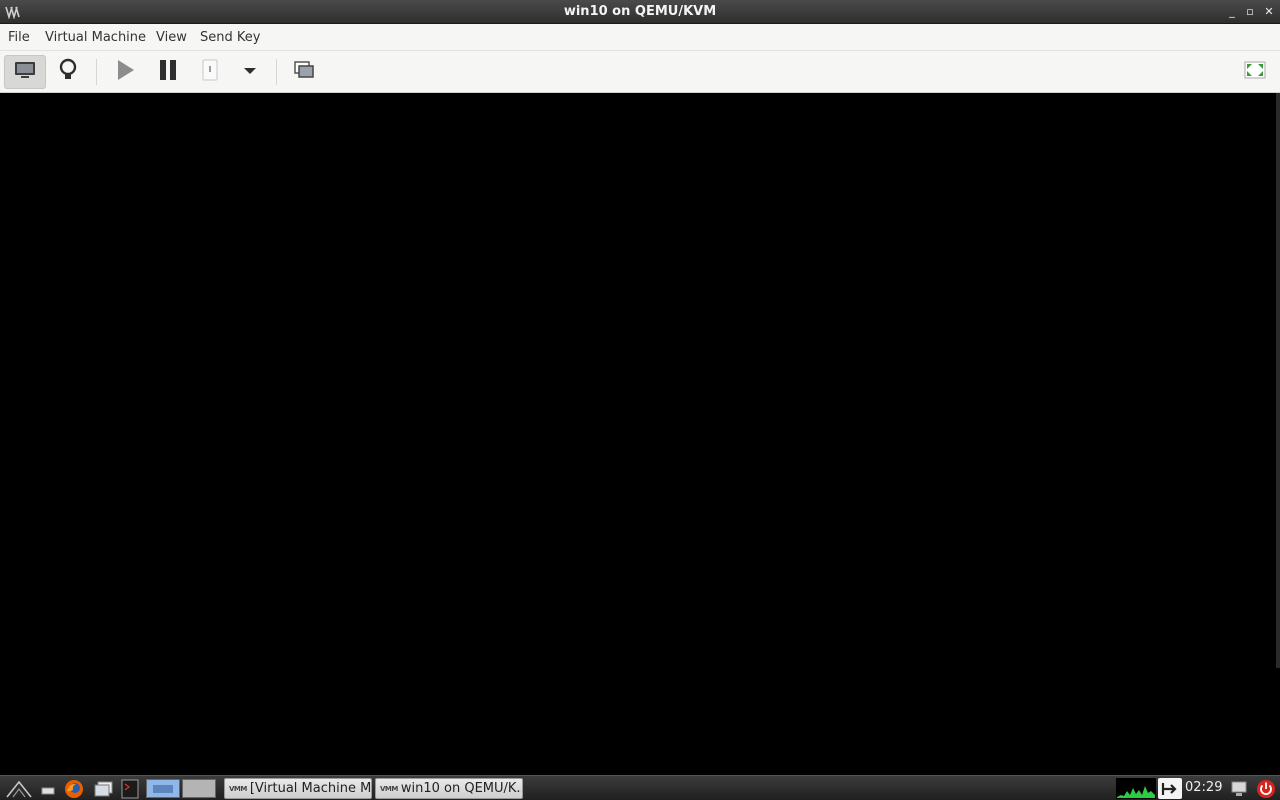 Image resolution: width=1280 pixels, height=800 pixels. What do you see at coordinates (130, 788) in the screenshot?
I see `terminal-icon` at bounding box center [130, 788].